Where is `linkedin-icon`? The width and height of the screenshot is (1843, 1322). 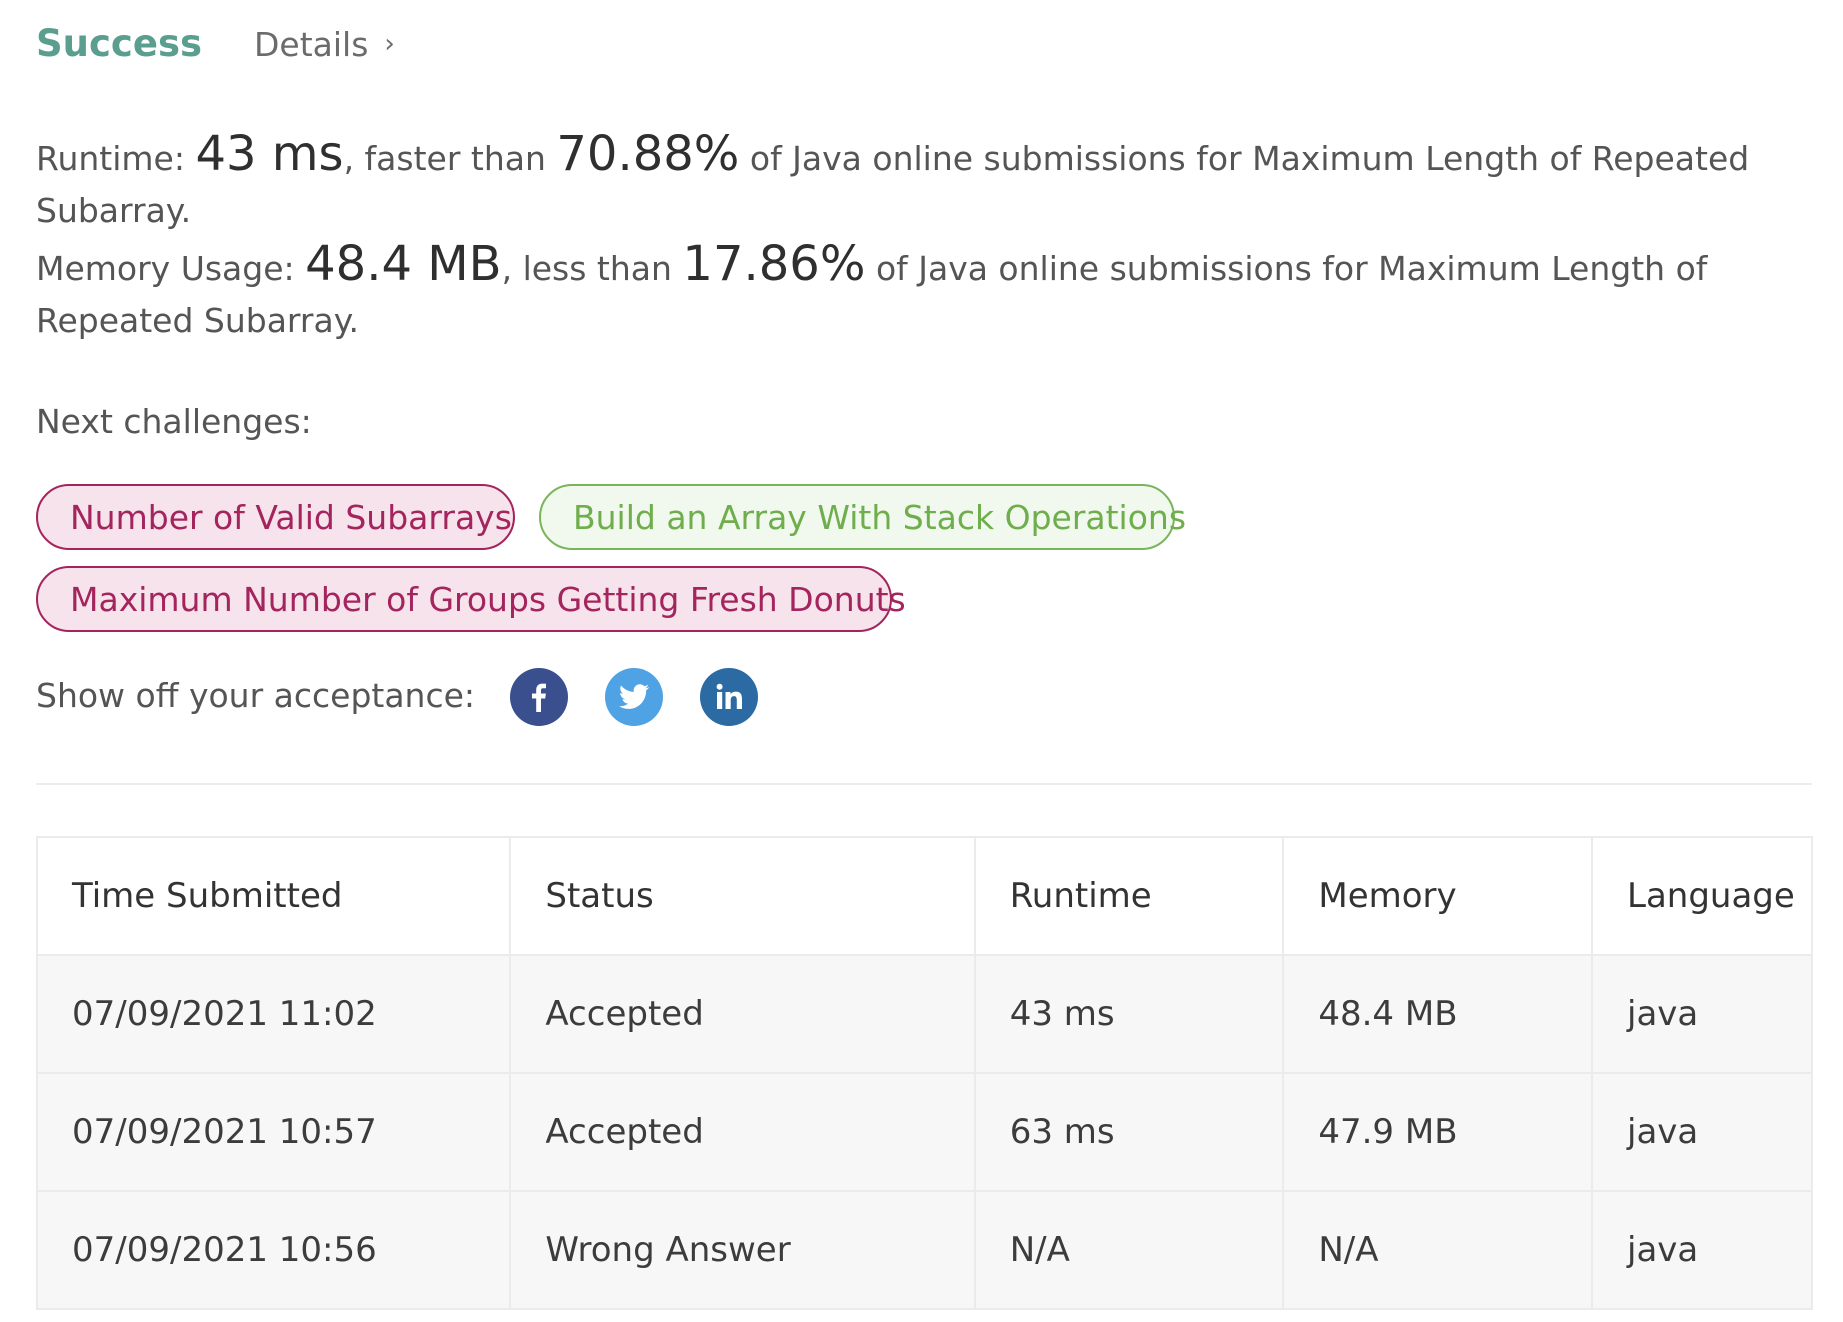
linkedin-icon is located at coordinates (729, 697).